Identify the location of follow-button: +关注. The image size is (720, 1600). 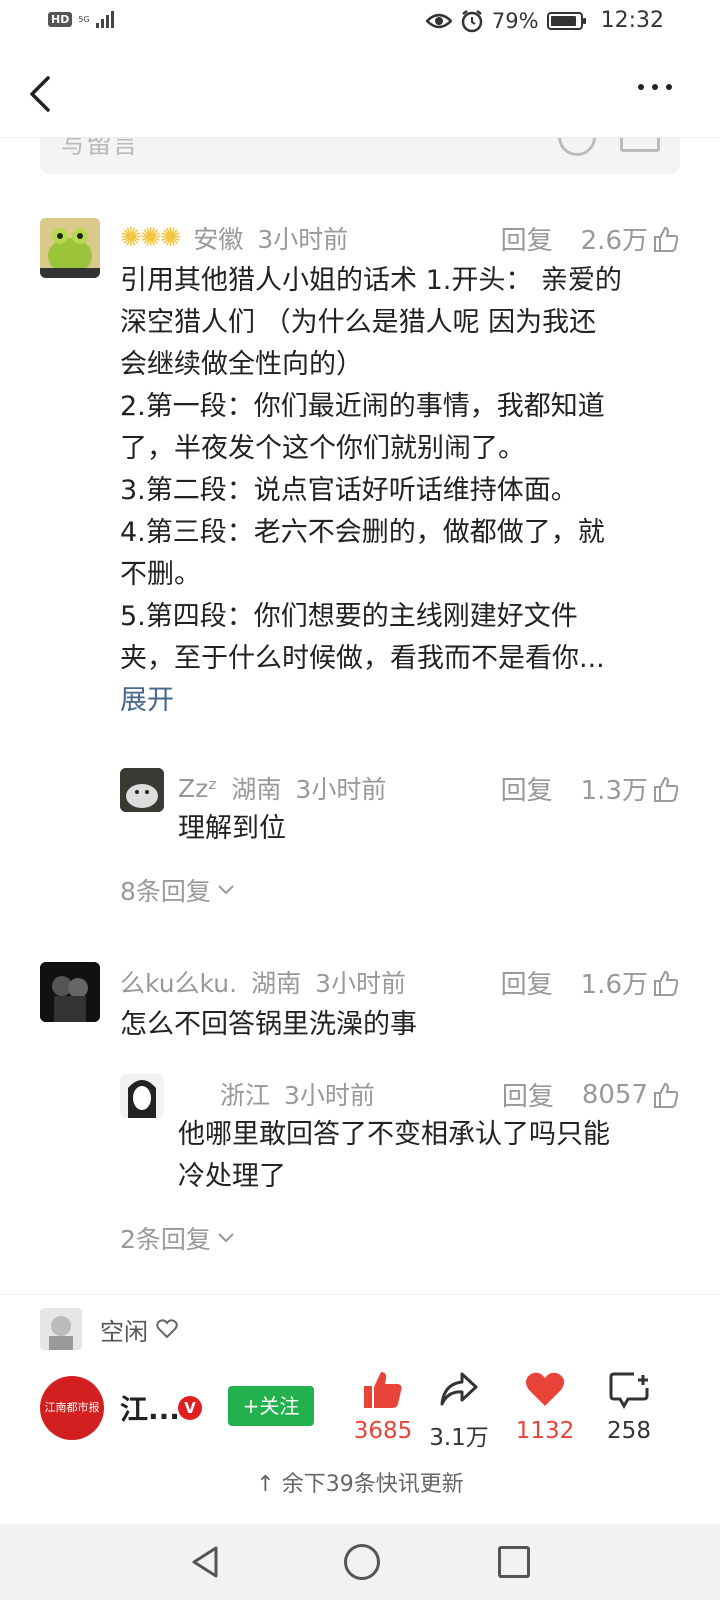
(271, 1406).